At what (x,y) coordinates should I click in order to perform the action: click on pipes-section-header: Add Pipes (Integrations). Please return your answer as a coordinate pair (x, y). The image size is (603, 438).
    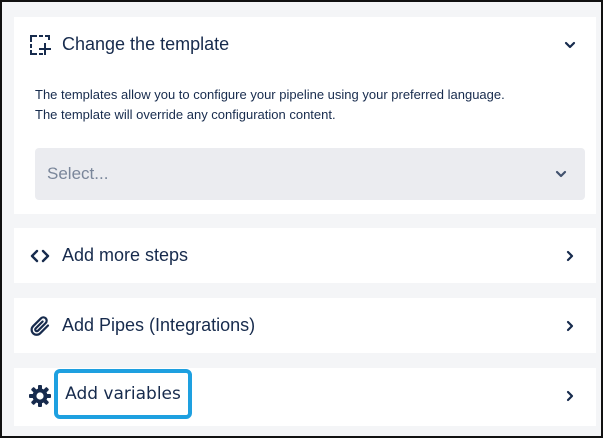
    Looking at the image, I should click on (305, 325).